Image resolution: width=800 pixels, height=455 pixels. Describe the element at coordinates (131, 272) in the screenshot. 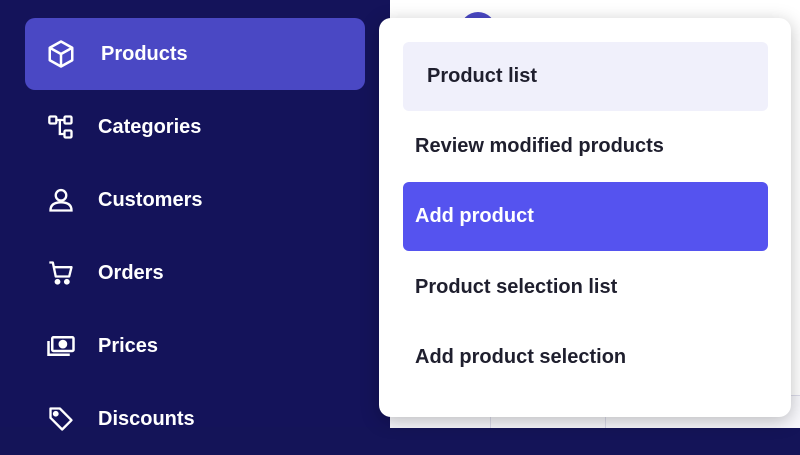

I see `sidebar-item-label: Orders` at that location.